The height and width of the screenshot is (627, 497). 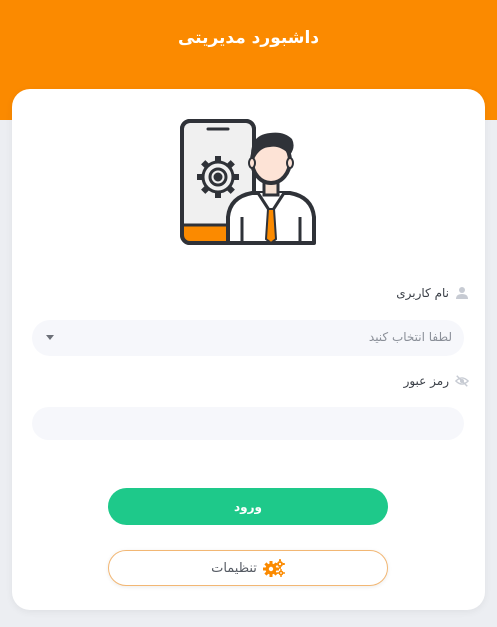 I want to click on username-label: نام کاربری, so click(x=432, y=293).